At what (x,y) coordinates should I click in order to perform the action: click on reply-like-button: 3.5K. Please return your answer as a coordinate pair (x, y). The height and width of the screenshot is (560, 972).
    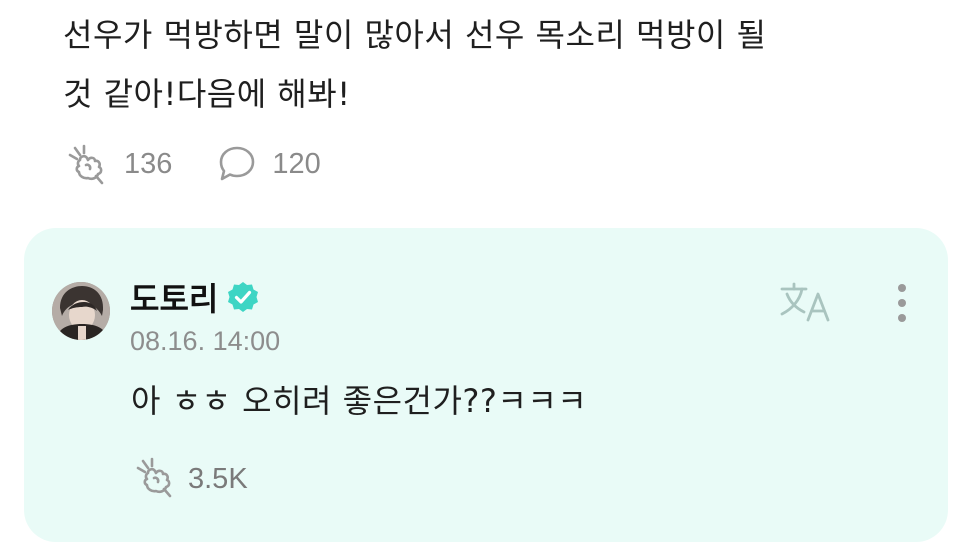
    Looking at the image, I should click on (190, 479).